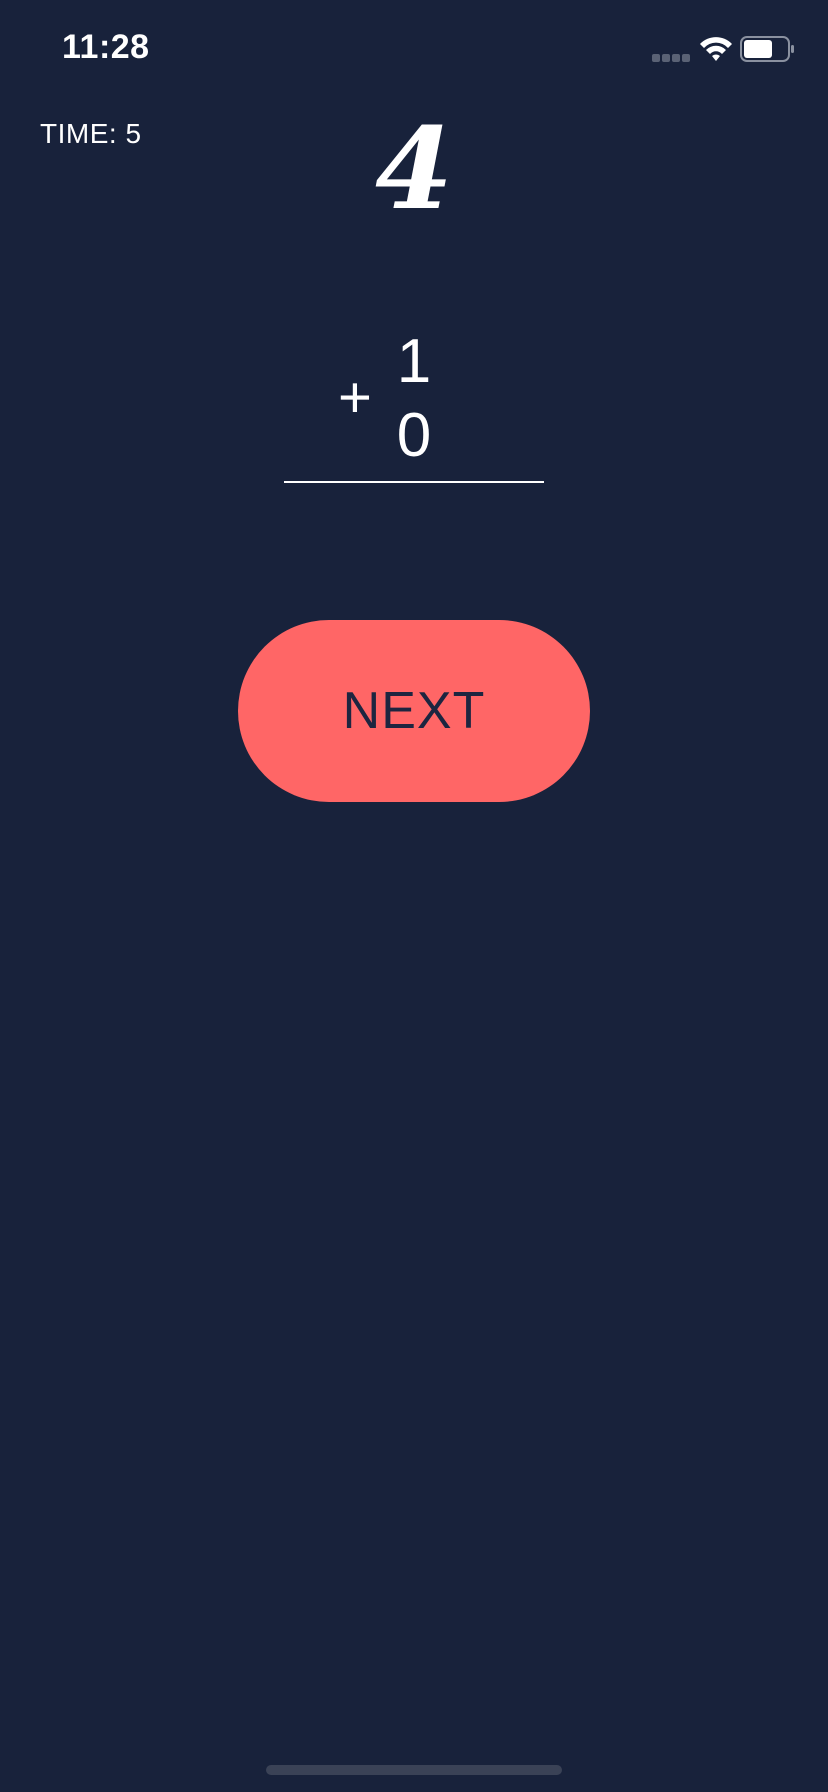 This screenshot has height=1792, width=828. What do you see at coordinates (671, 58) in the screenshot?
I see `cellular-signal-icon` at bounding box center [671, 58].